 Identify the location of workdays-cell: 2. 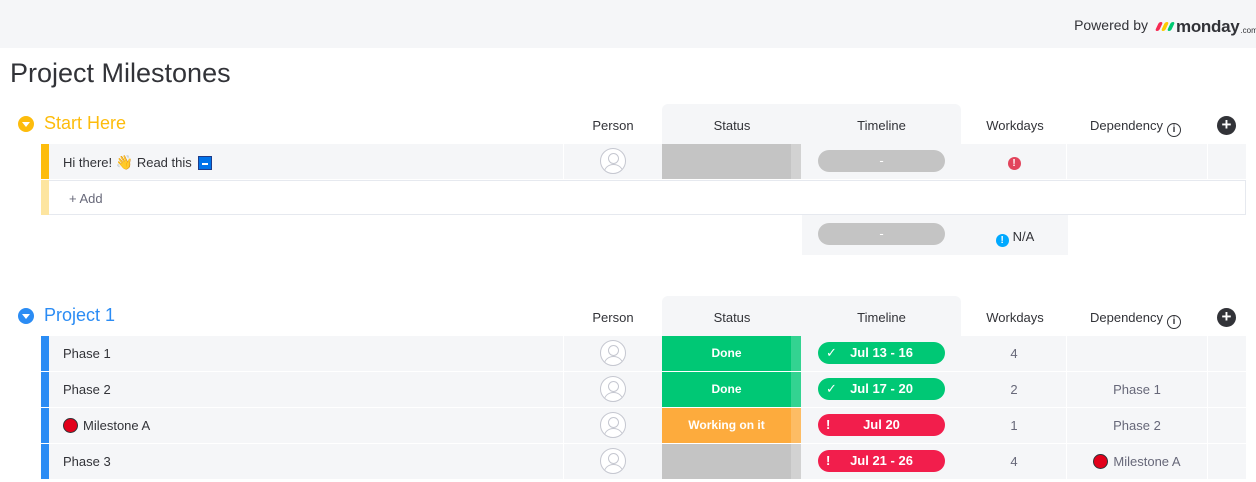
(1014, 389).